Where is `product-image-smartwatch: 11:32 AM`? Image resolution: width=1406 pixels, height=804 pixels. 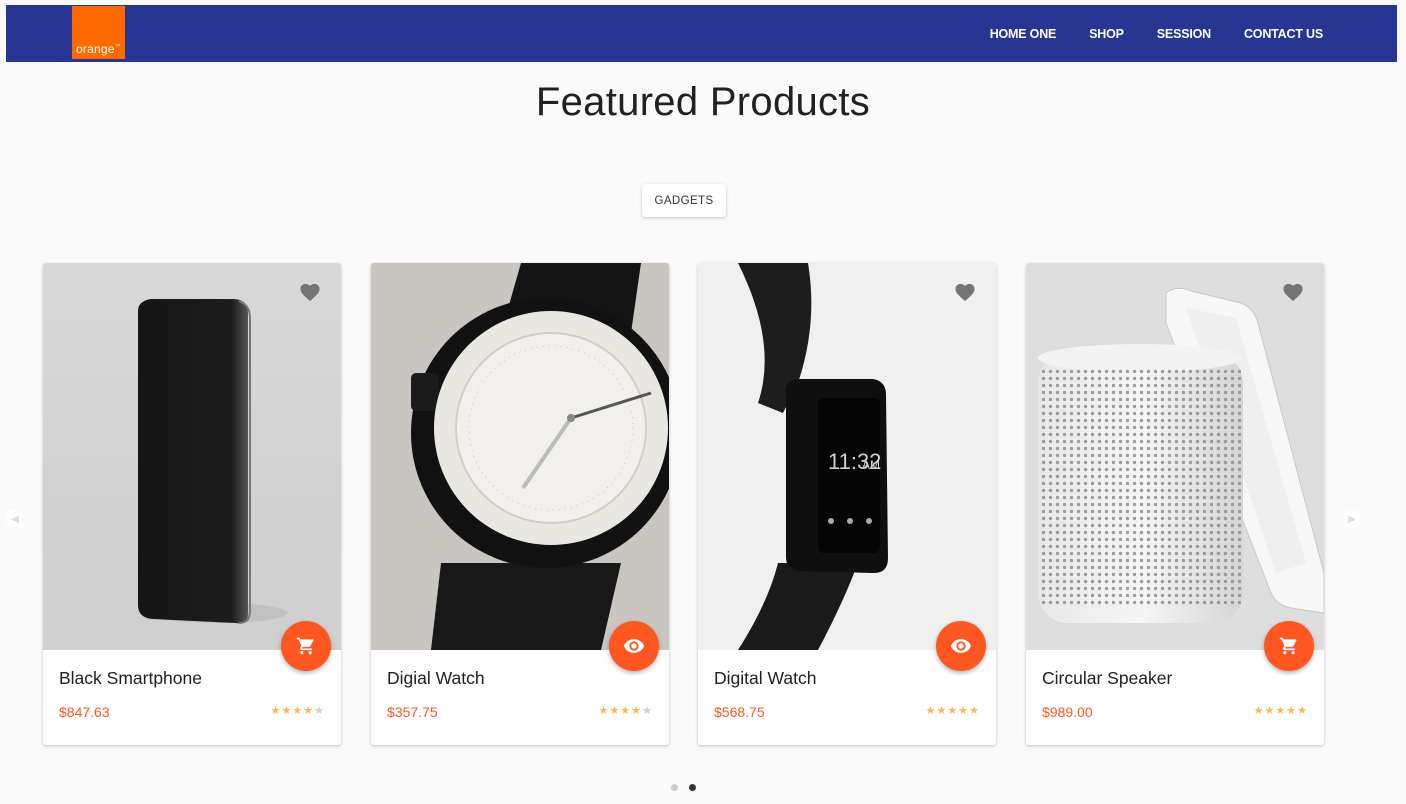
product-image-smartwatch: 11:32 AM is located at coordinates (847, 456).